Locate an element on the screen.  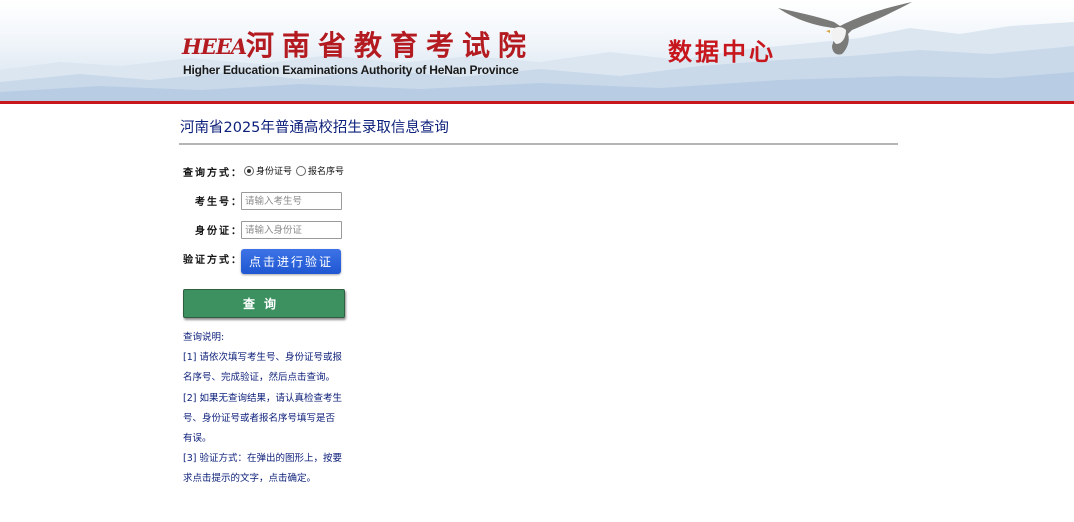
radio-label-registration-no: 报名序号 is located at coordinates (326, 172).